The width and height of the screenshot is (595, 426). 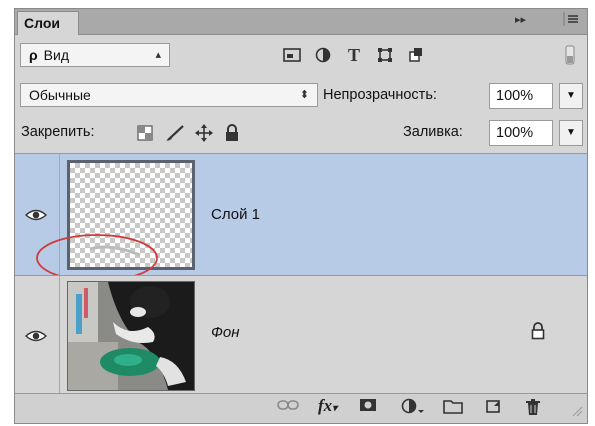 What do you see at coordinates (538, 332) in the screenshot?
I see `layer-lock-icon` at bounding box center [538, 332].